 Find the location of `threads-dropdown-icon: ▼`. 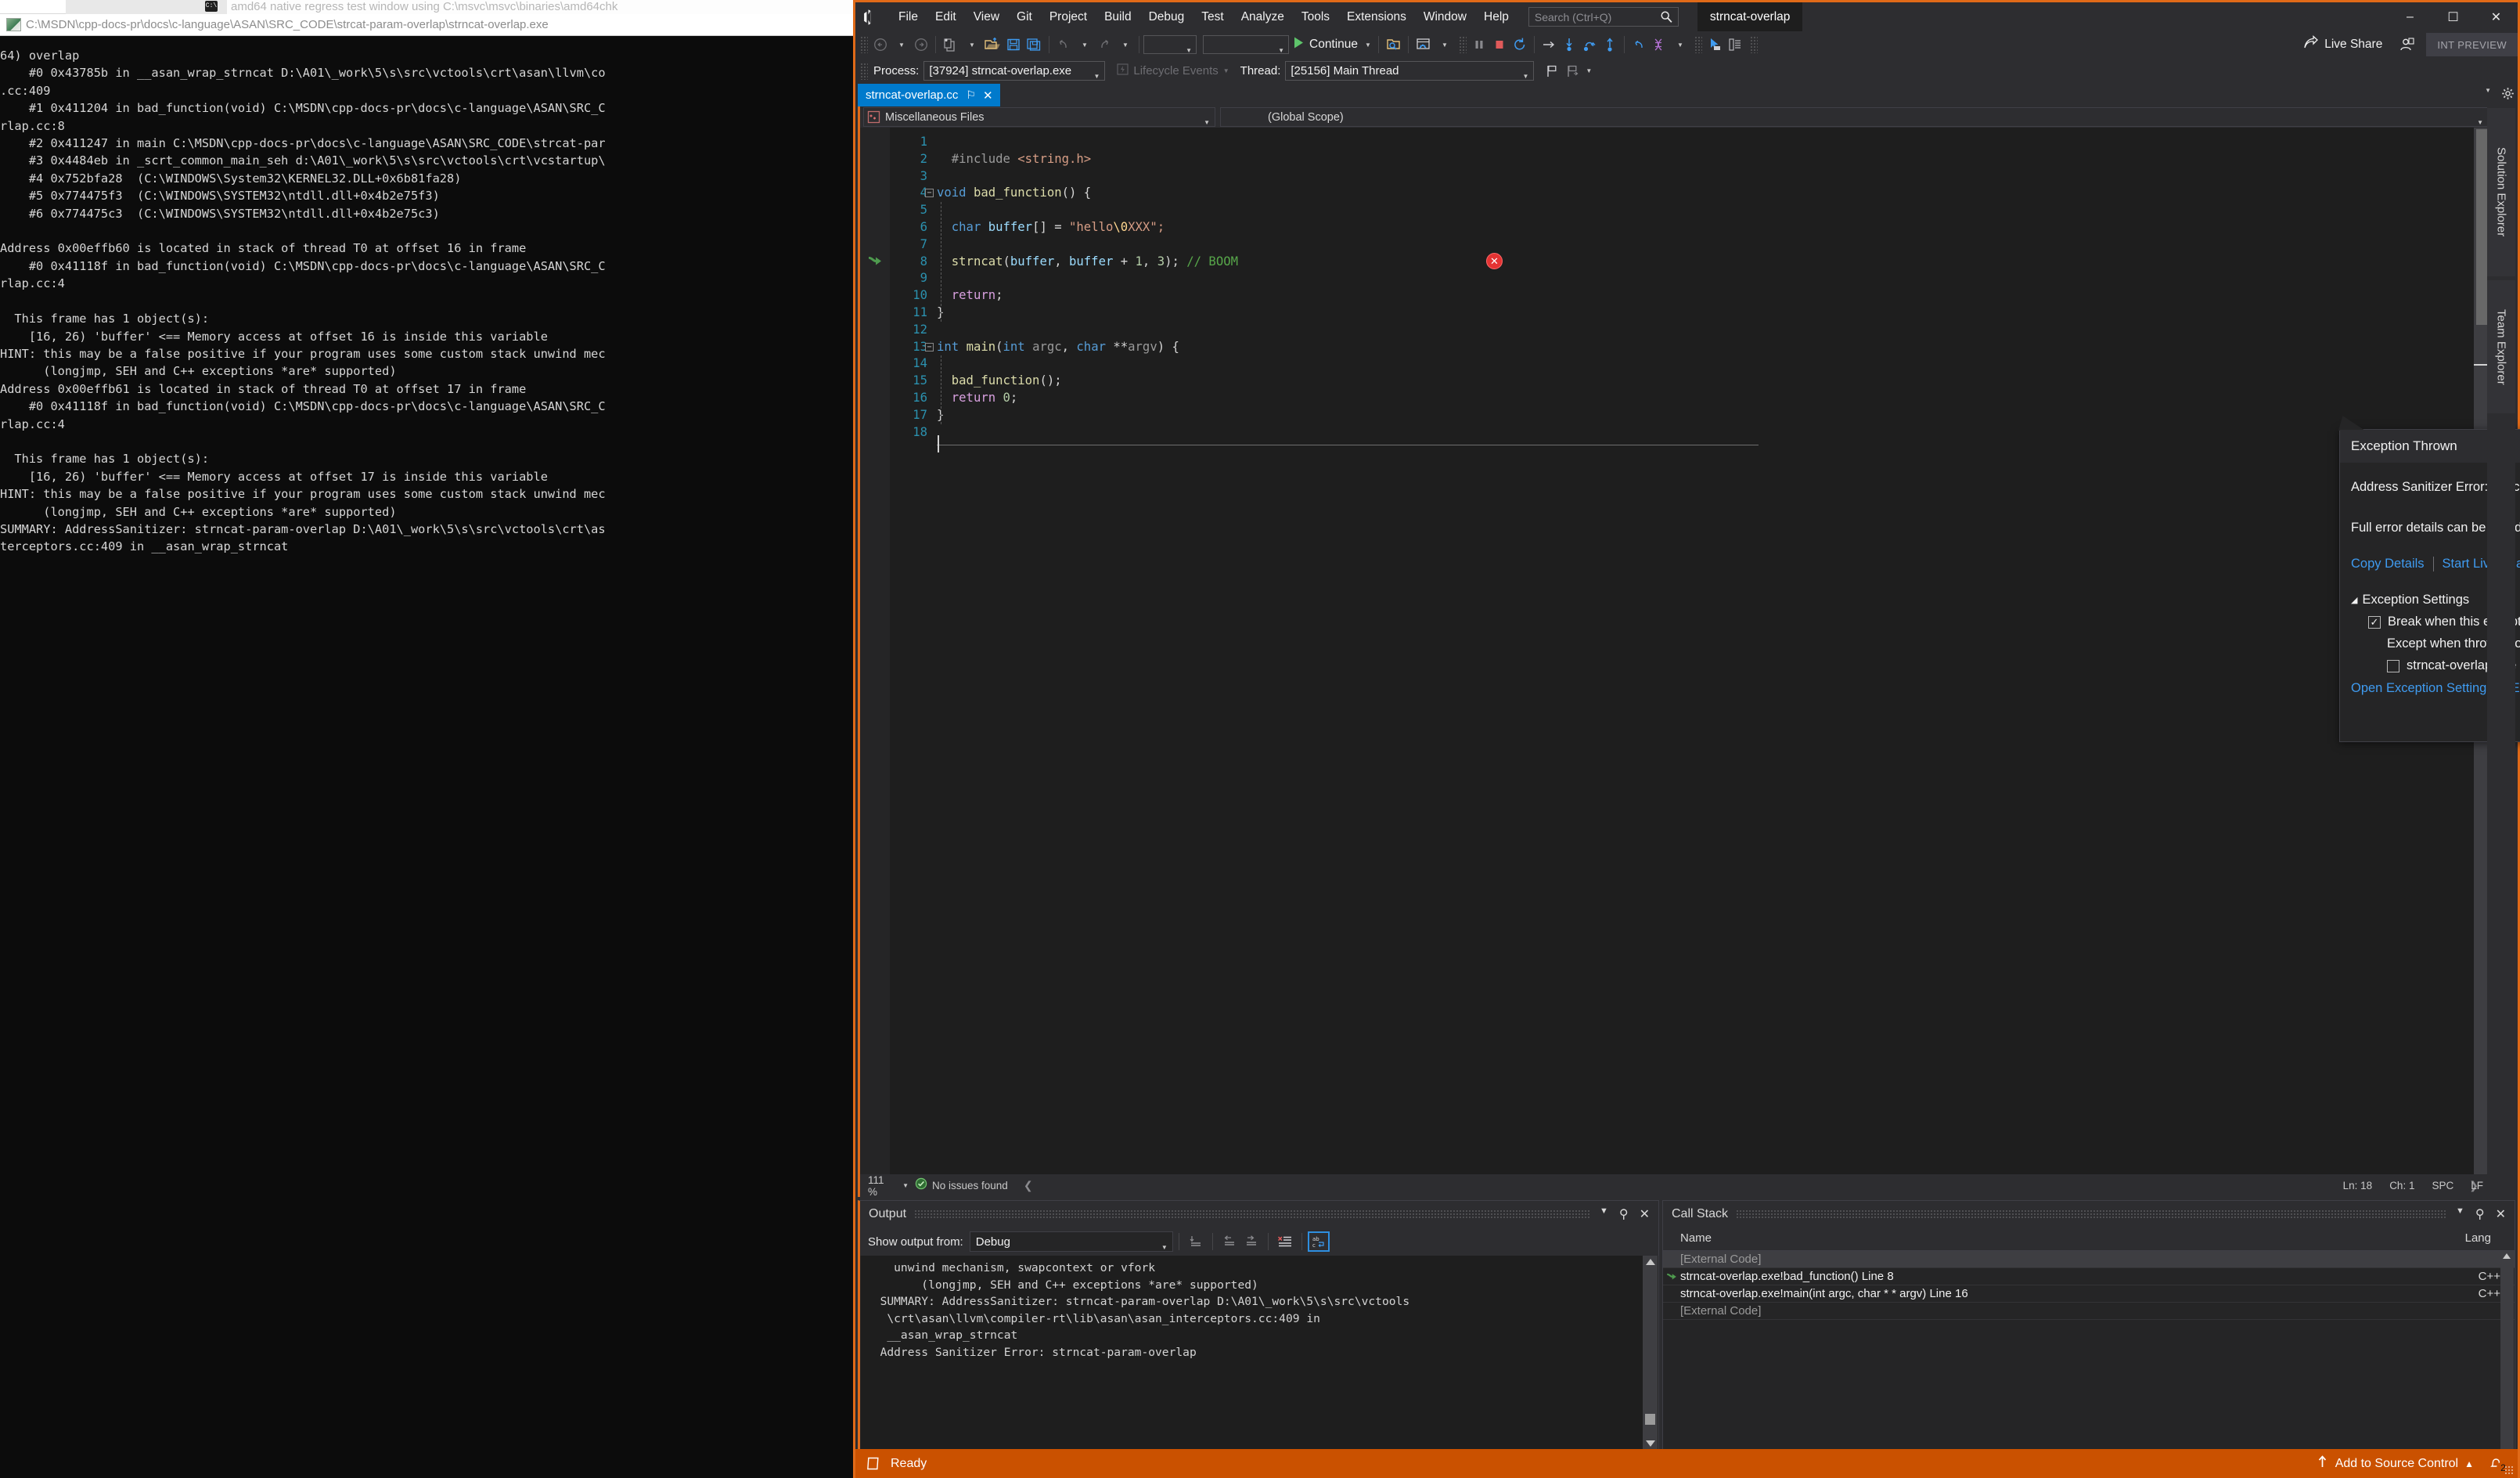

threads-dropdown-icon: ▼ is located at coordinates (1679, 44).